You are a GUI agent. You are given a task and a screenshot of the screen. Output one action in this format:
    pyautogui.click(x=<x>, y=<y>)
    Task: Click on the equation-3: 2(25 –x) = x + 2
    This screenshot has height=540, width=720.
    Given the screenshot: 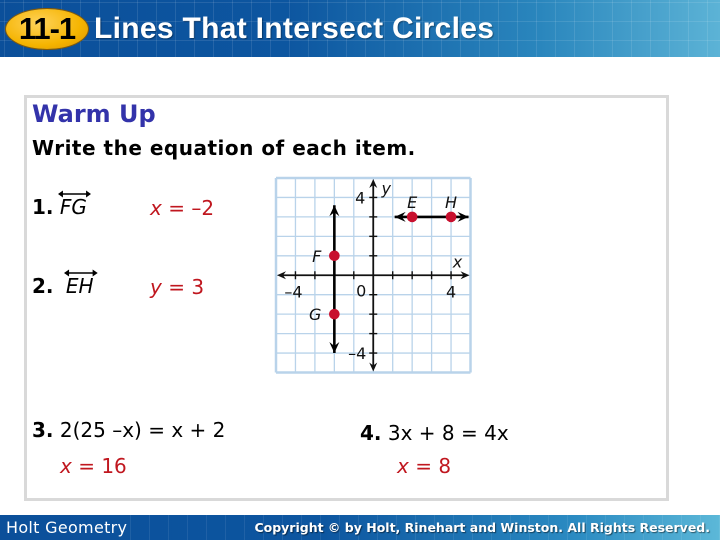 What is the action you would take?
    pyautogui.click(x=142, y=430)
    